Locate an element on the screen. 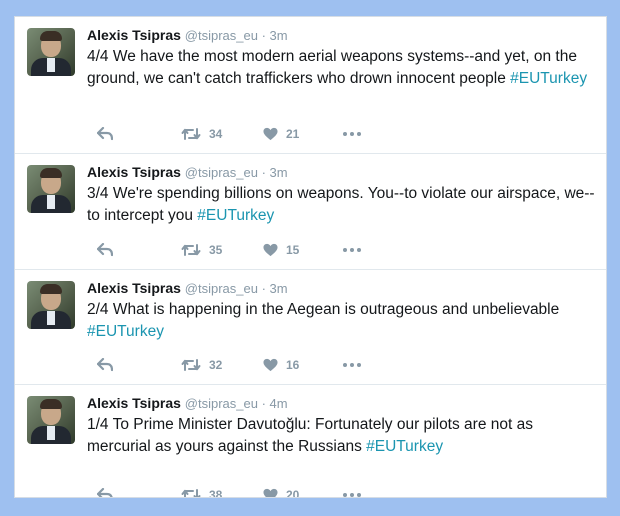  retweet-button: 35 is located at coordinates (201, 250).